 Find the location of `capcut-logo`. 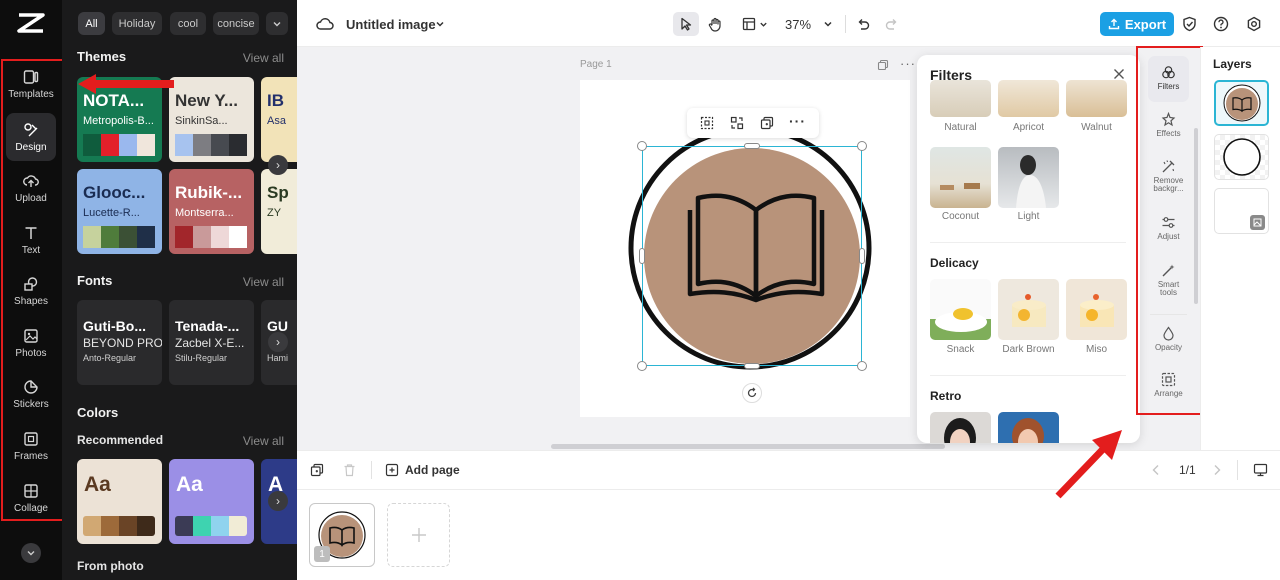

capcut-logo is located at coordinates (31, 23).